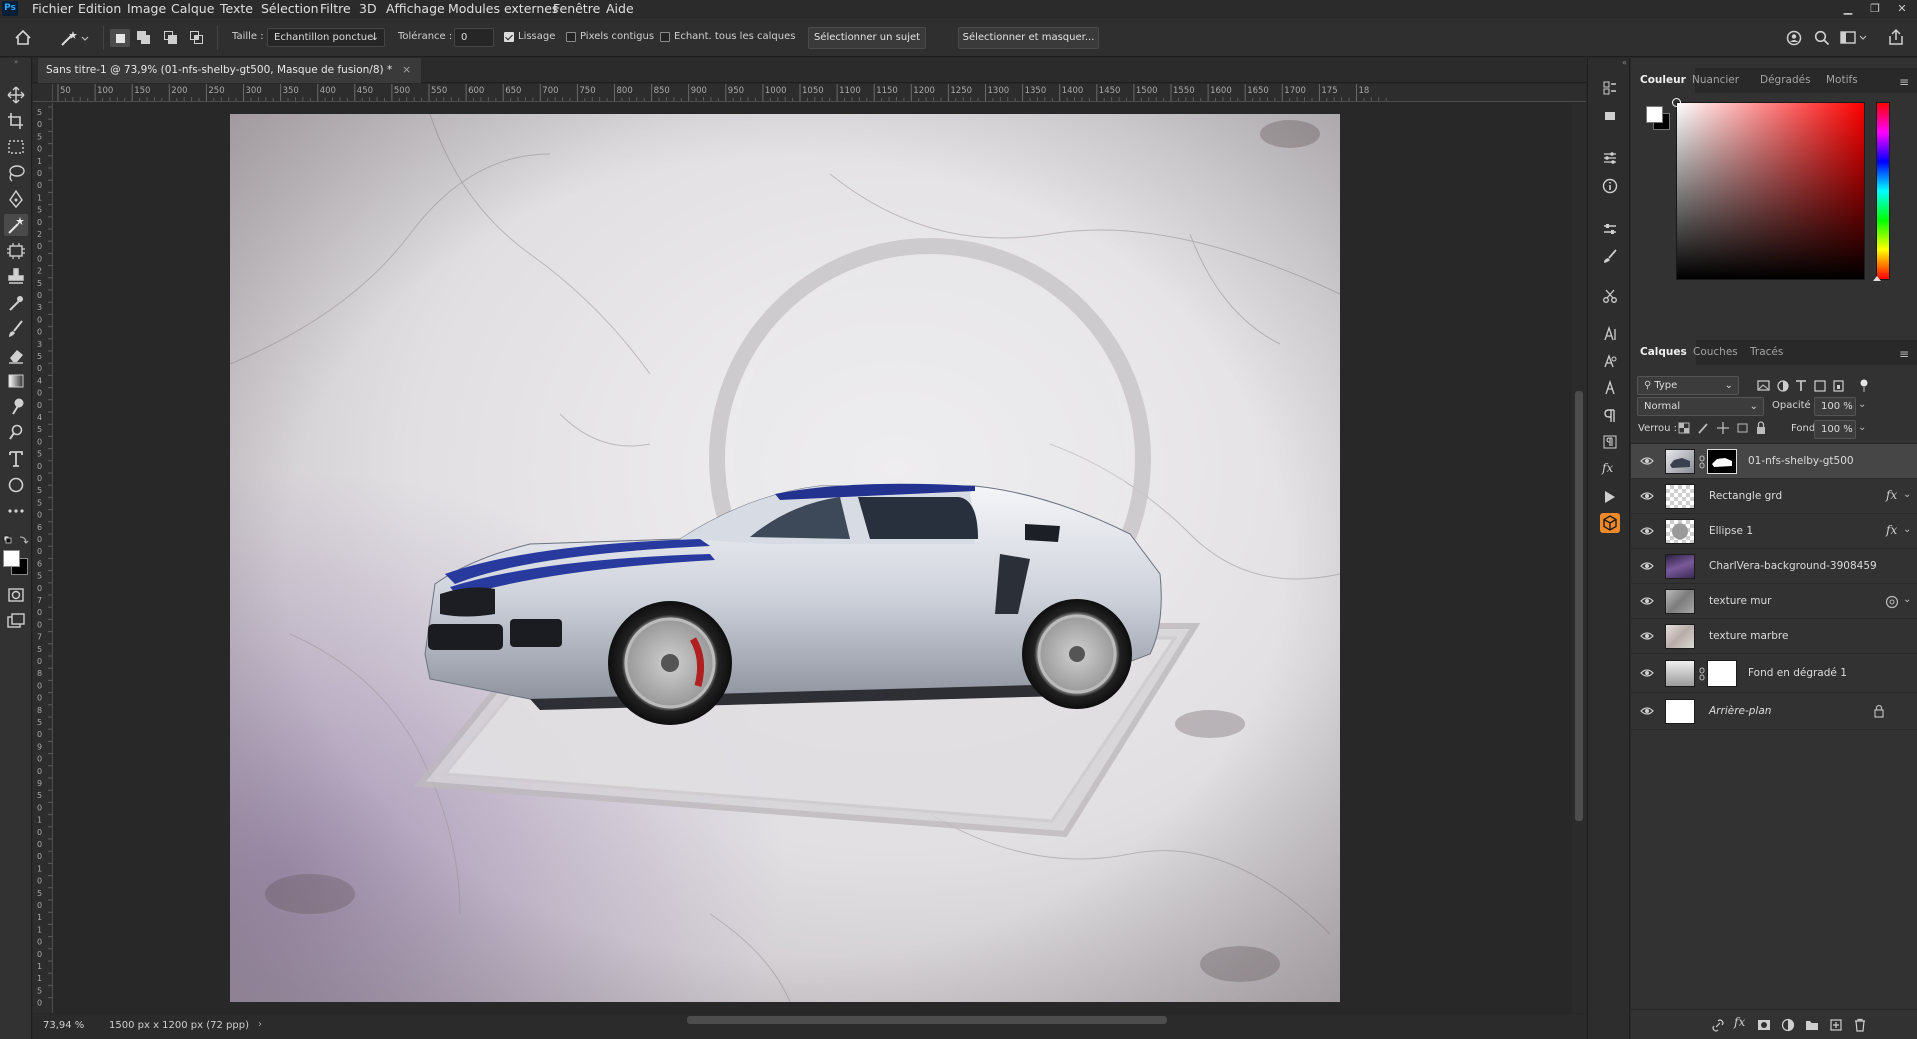 The height and width of the screenshot is (1039, 1917). Describe the element at coordinates (1610, 296) in the screenshot. I see `clone-source-icon` at that location.